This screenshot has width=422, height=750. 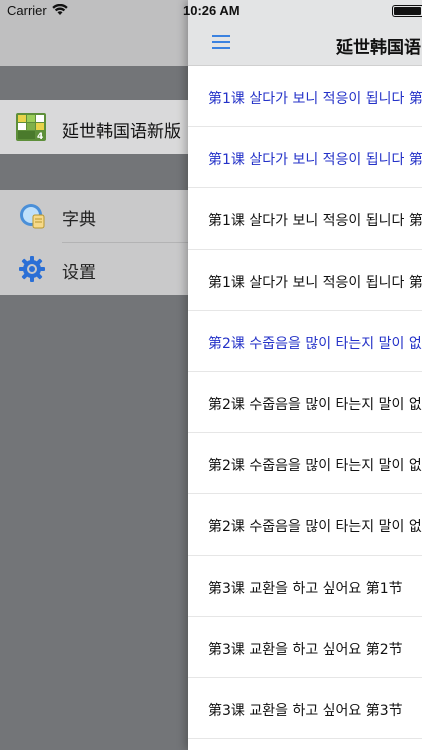 I want to click on book-cover-icon: 4, so click(x=31, y=127).